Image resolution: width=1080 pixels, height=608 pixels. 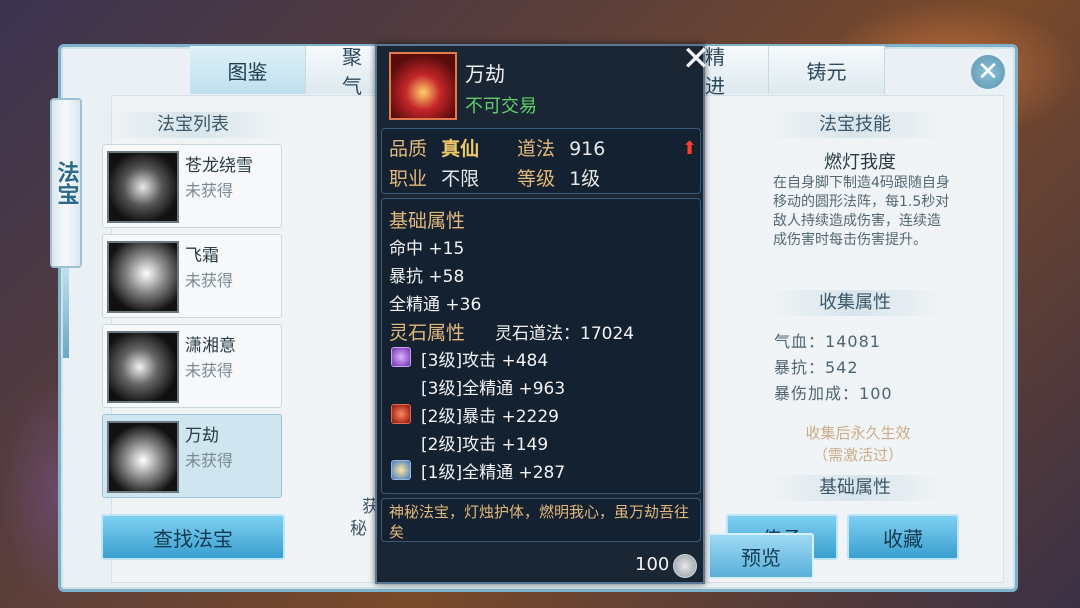 I want to click on list-item: 苍龙绕雪 未获得, so click(x=192, y=186).